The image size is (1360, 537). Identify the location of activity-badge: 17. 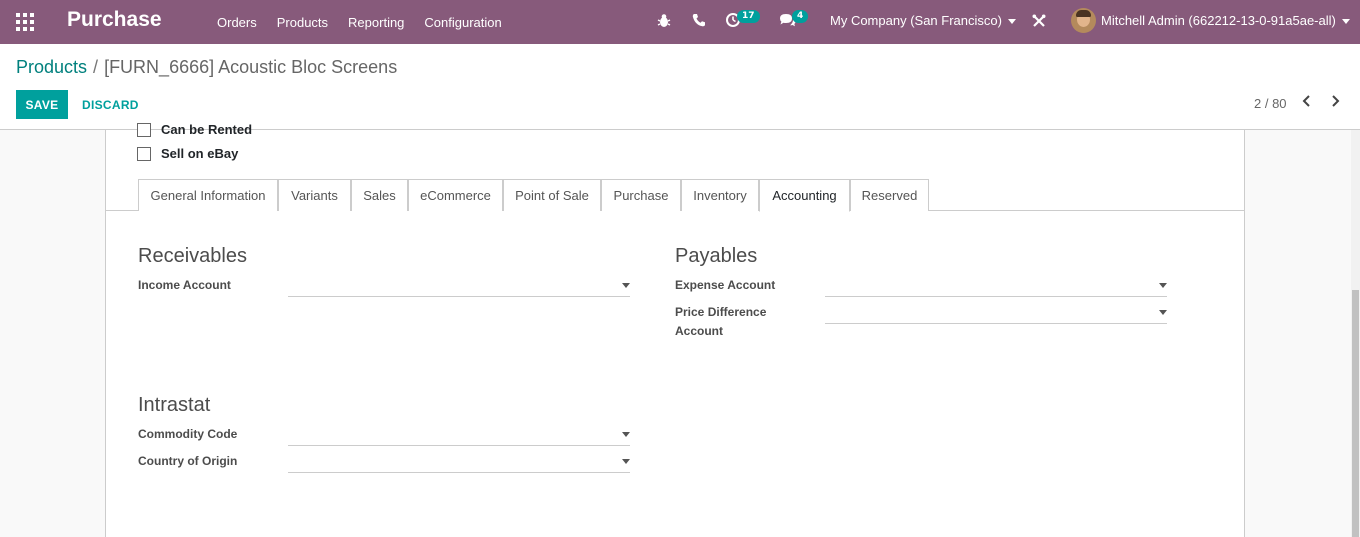
(748, 16).